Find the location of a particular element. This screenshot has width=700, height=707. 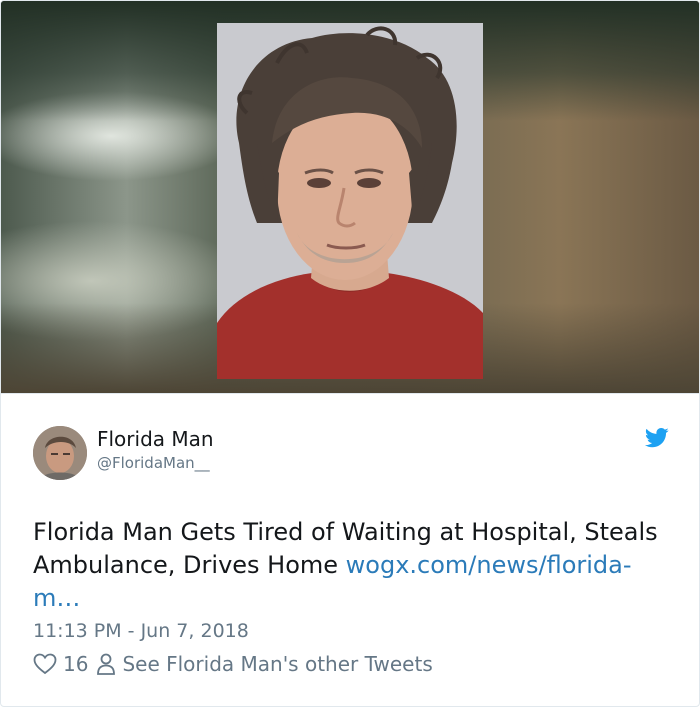

author-name: Florida Man is located at coordinates (155, 439).